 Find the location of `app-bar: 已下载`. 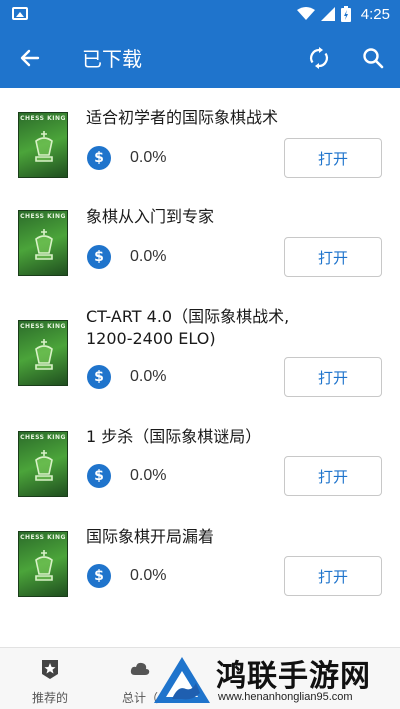

app-bar: 已下载 is located at coordinates (200, 58).